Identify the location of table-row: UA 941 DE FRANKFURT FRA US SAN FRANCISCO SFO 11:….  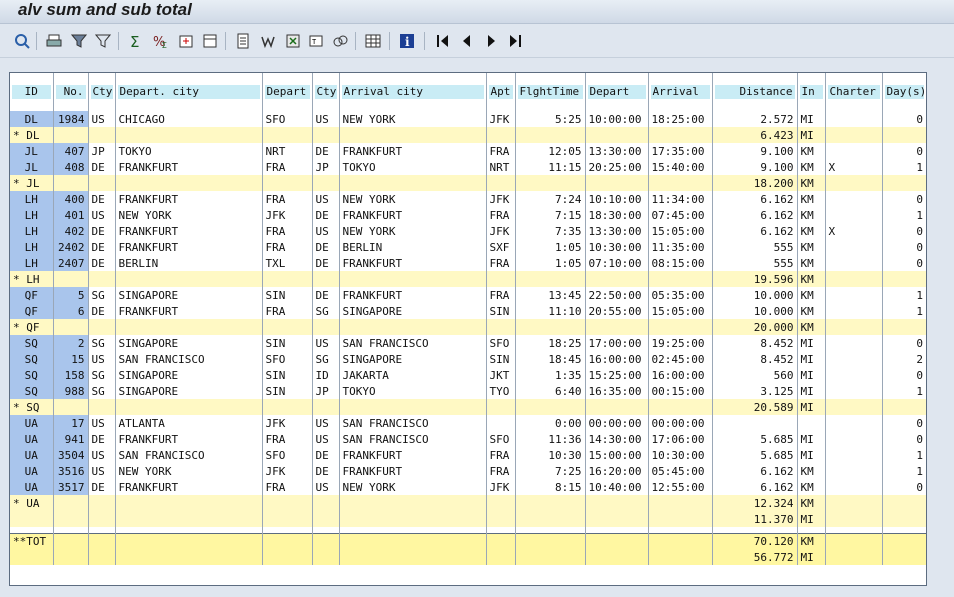
(468, 439).